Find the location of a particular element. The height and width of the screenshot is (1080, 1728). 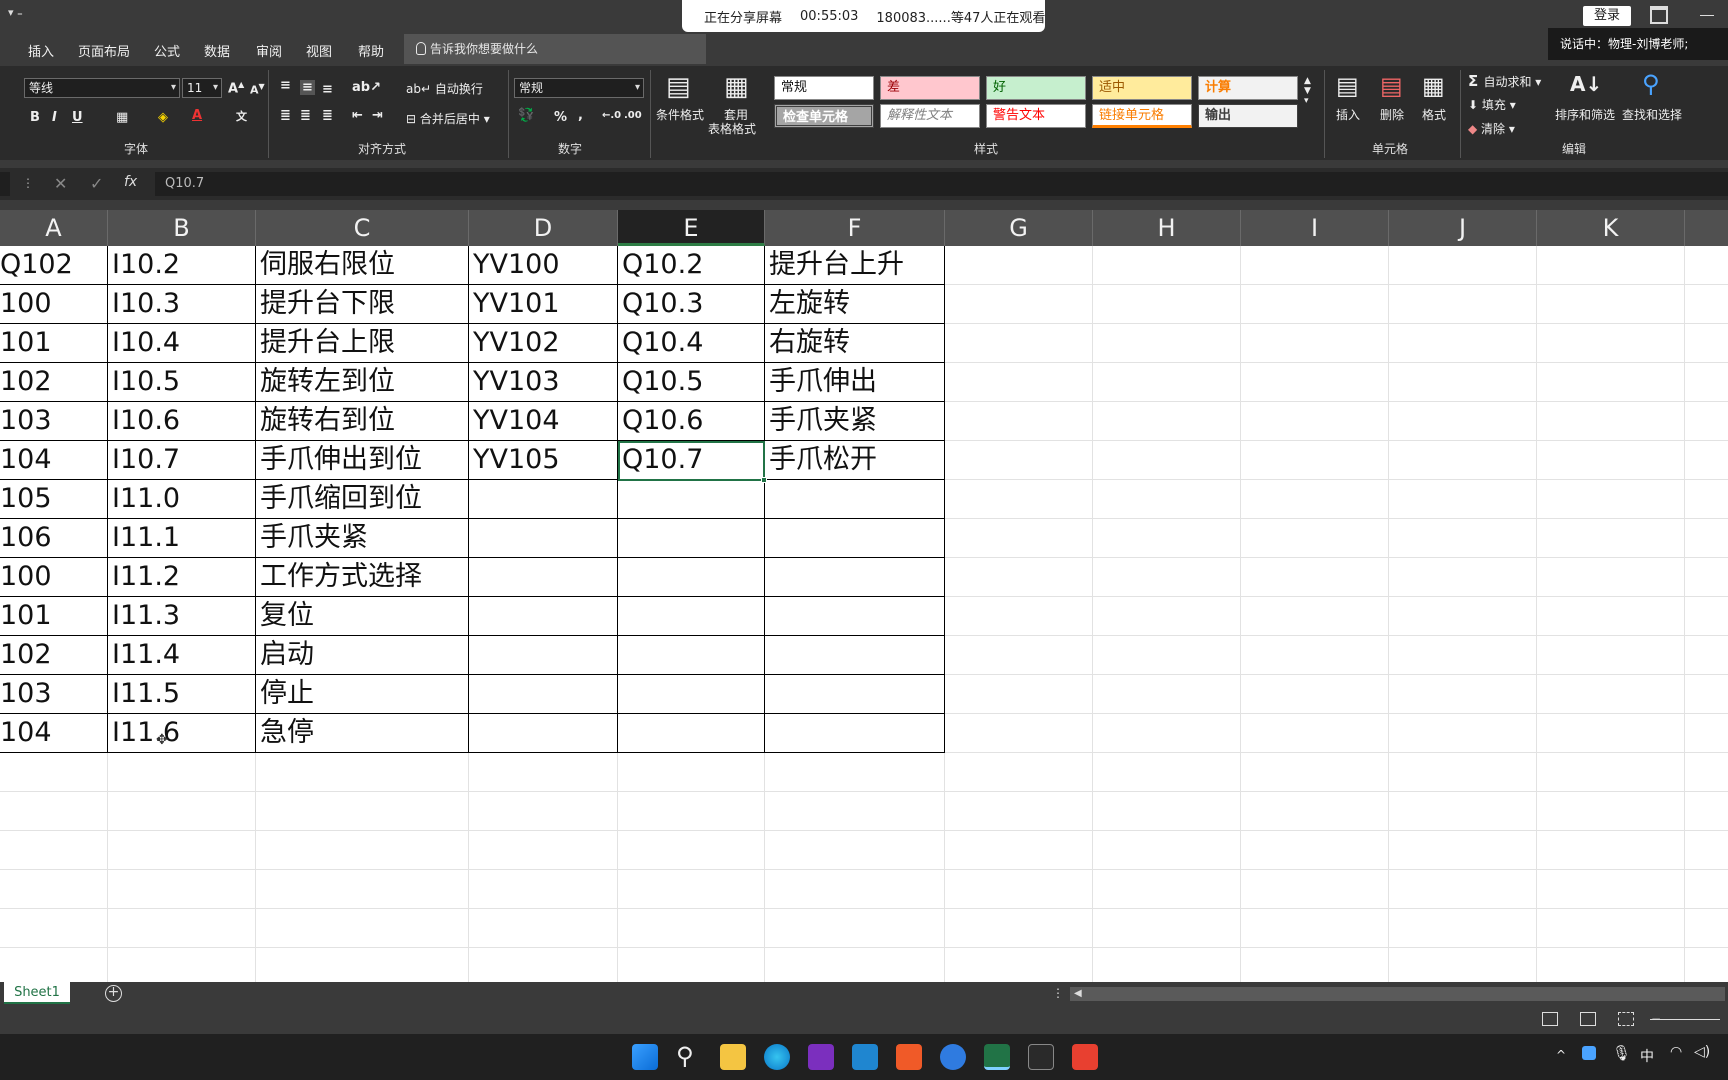

style-explanatory: 解释性文本 is located at coordinates (930, 116).